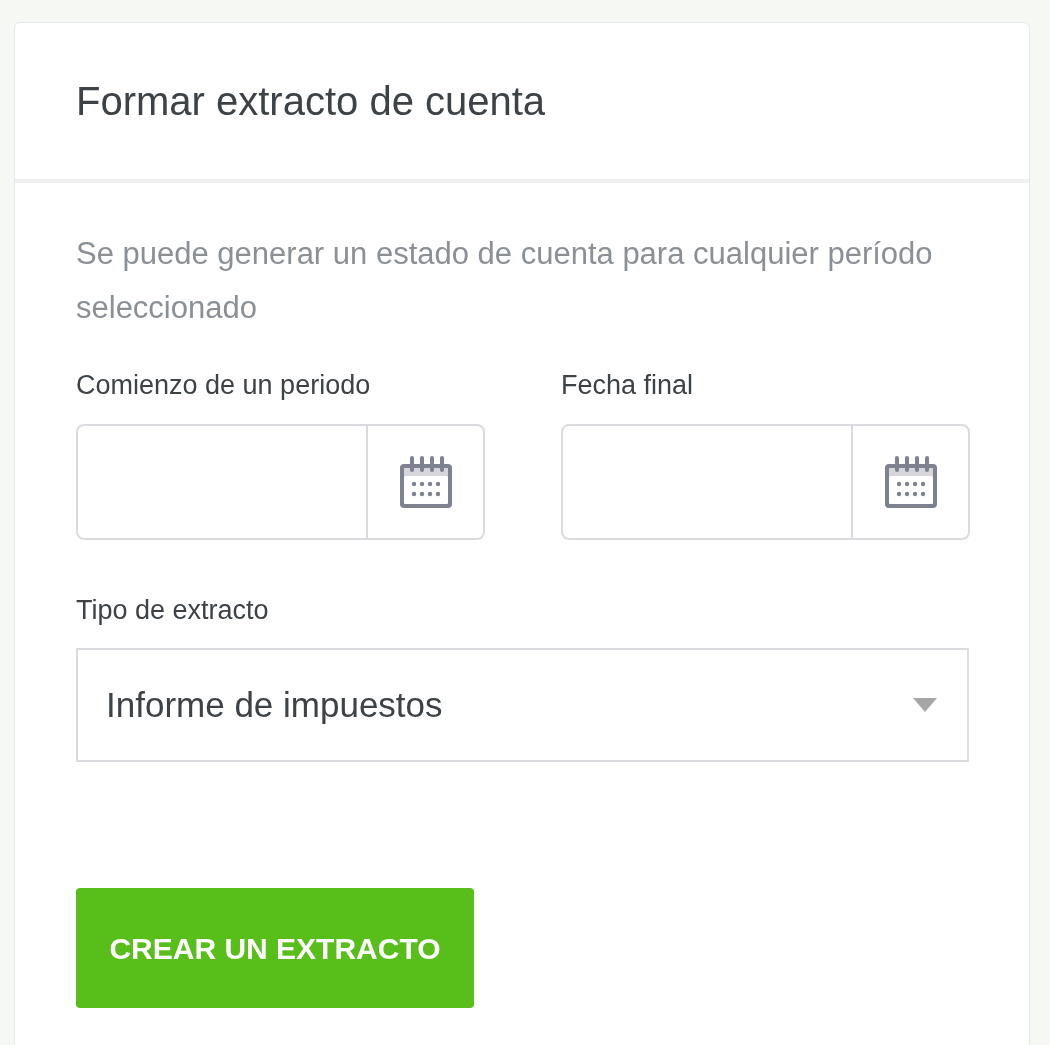 The height and width of the screenshot is (1045, 1050). What do you see at coordinates (925, 705) in the screenshot?
I see `caret-icon` at bounding box center [925, 705].